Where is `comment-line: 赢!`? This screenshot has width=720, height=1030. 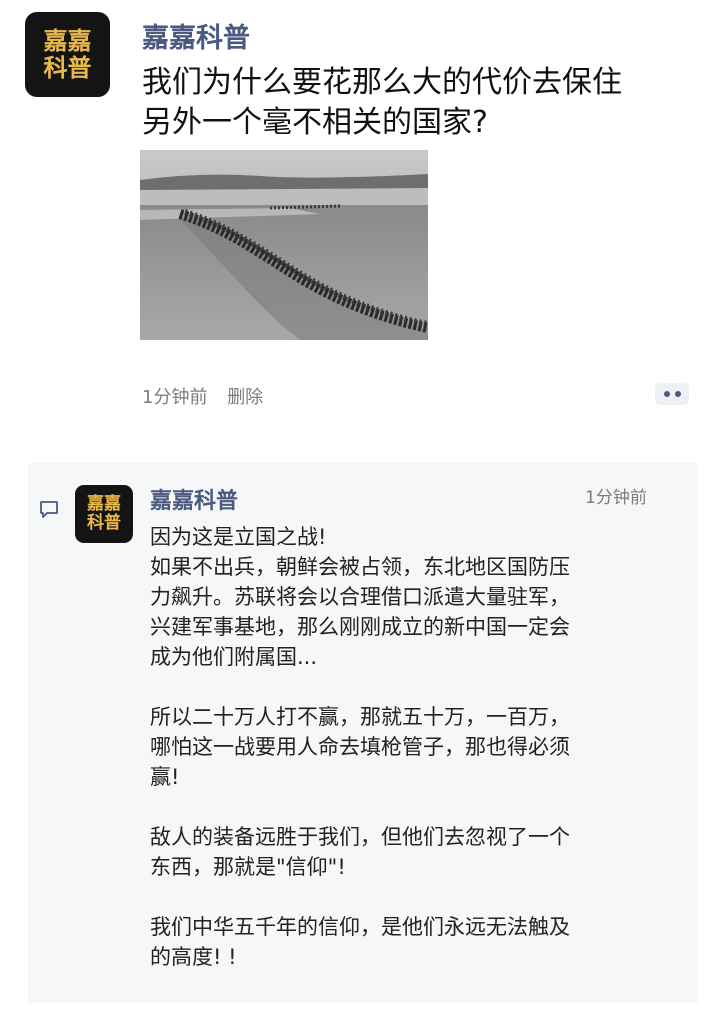
comment-line: 赢! is located at coordinates (165, 777).